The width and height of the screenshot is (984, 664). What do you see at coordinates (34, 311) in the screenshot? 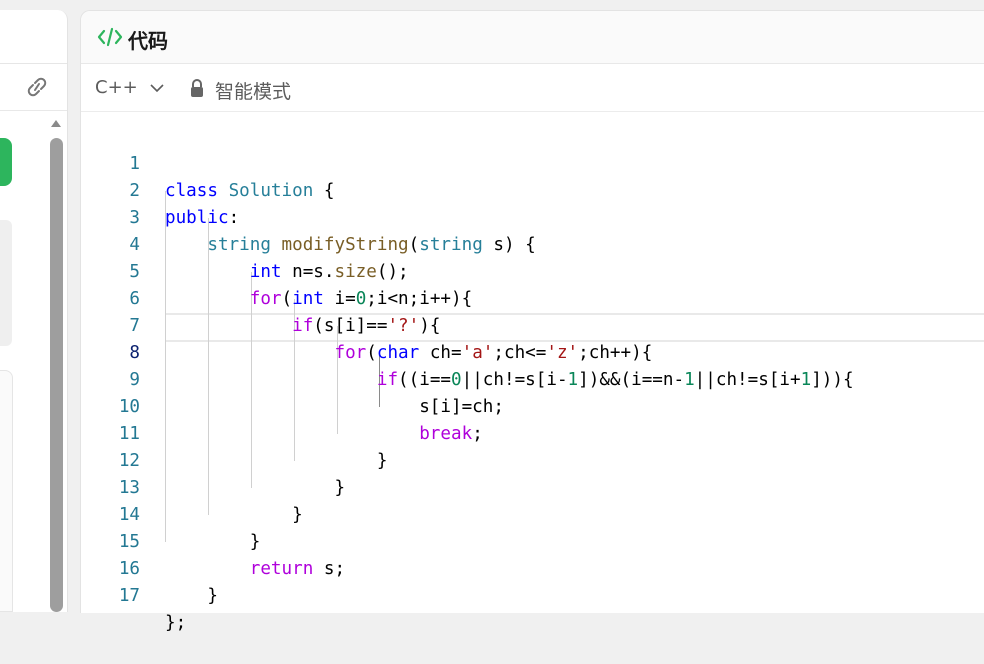
I see `left-panel` at bounding box center [34, 311].